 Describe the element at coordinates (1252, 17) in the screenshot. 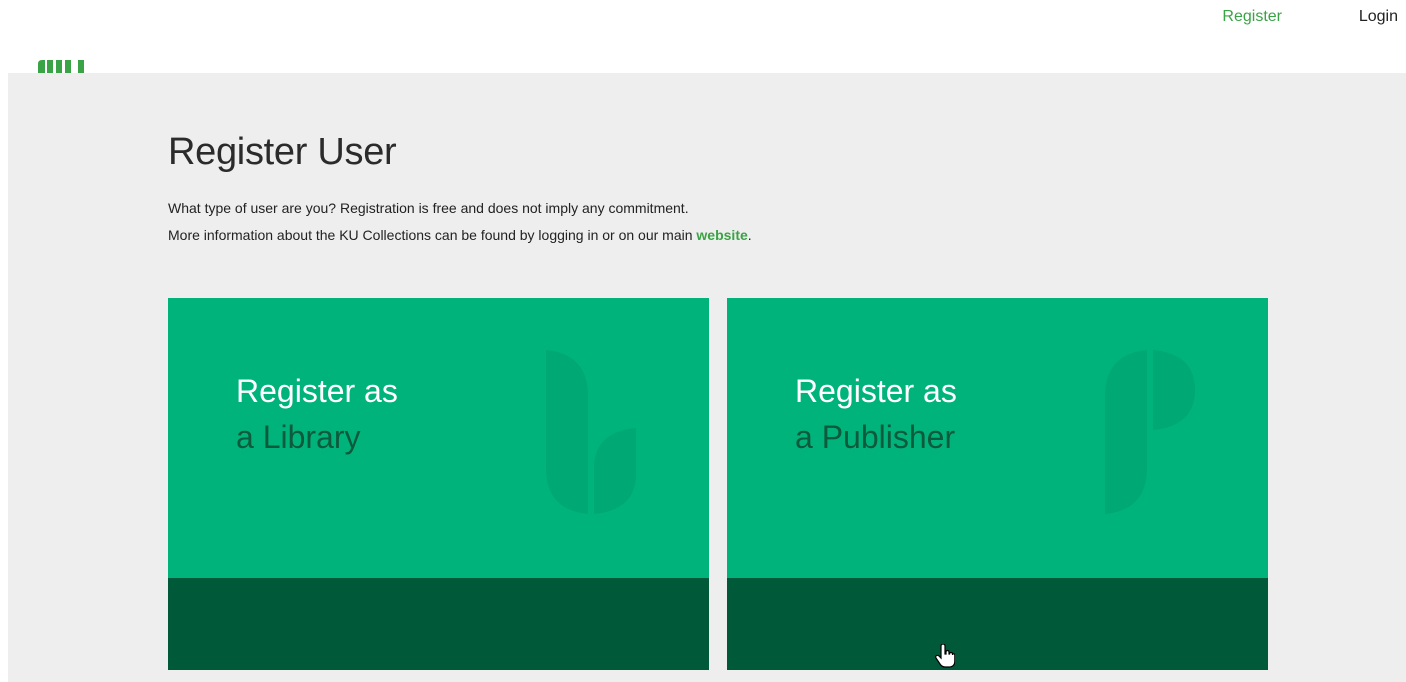

I see `nav-register-link: Register` at that location.